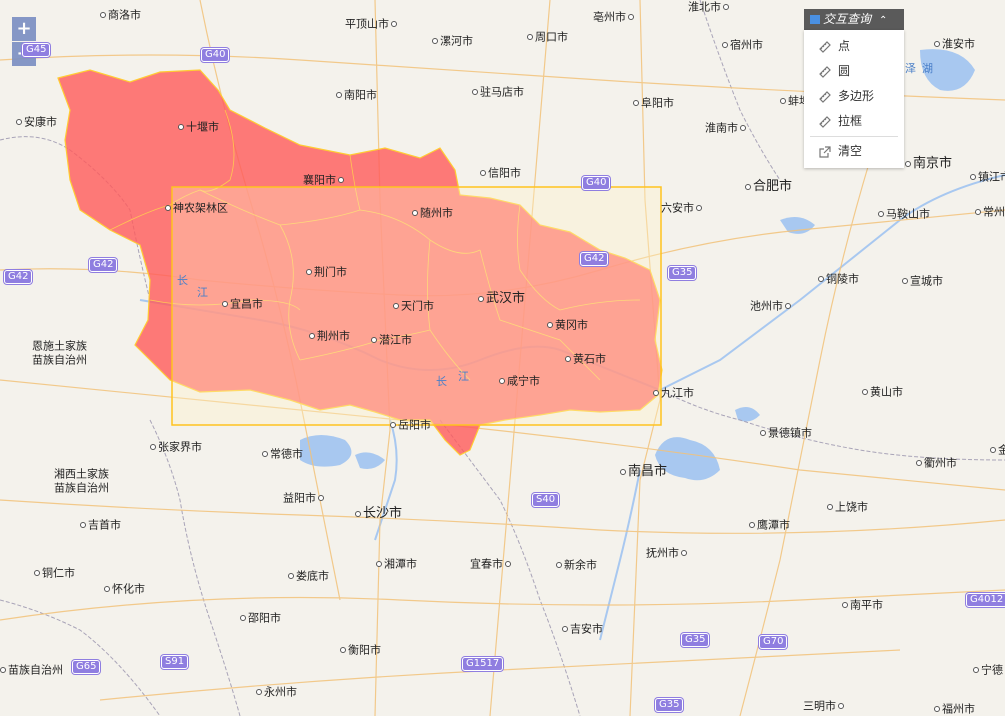  What do you see at coordinates (585, 359) in the screenshot?
I see `city-label: 黄石市` at bounding box center [585, 359].